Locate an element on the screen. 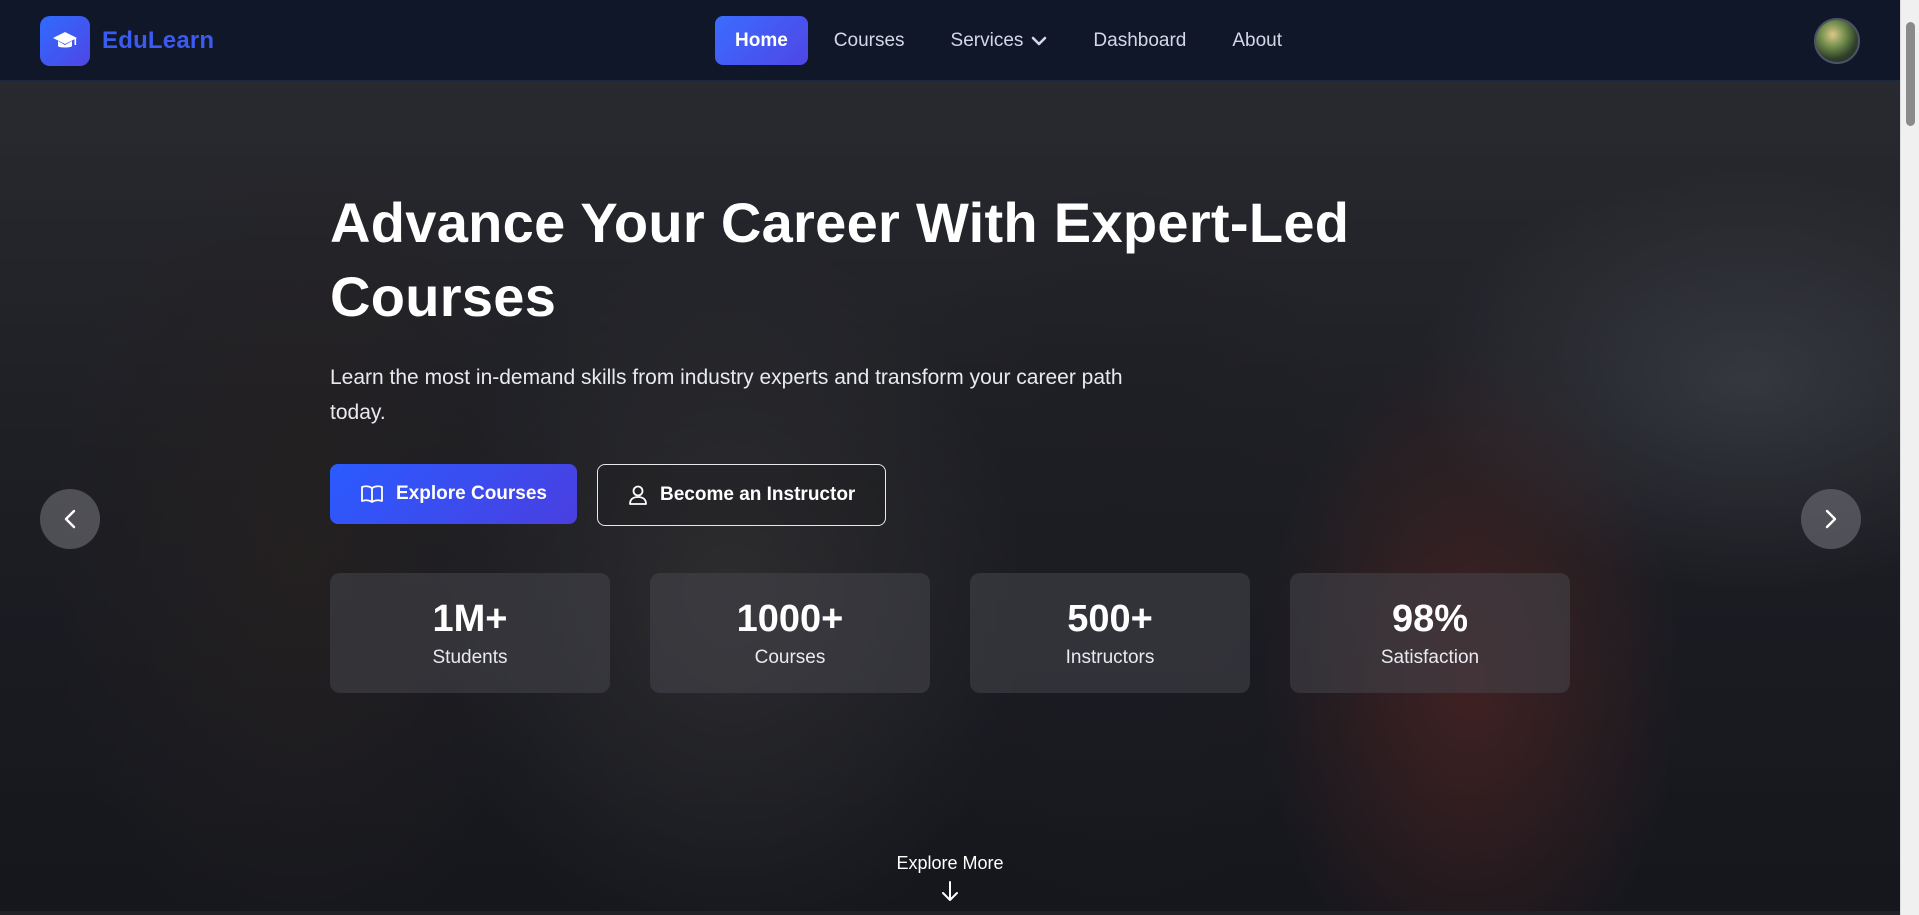 This screenshot has height=915, width=1919. nav-about: About is located at coordinates (1257, 40).